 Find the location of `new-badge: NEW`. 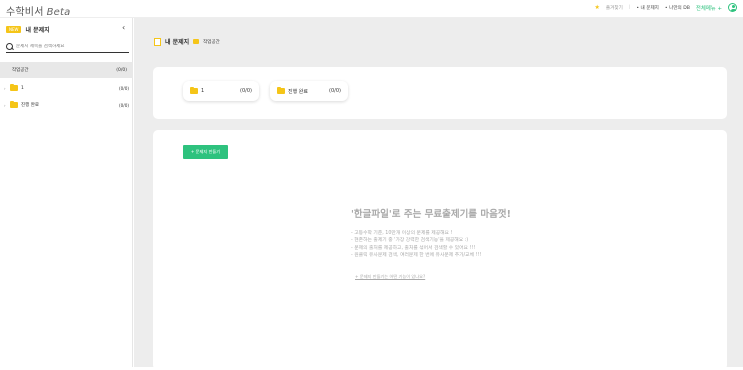

new-badge: NEW is located at coordinates (14, 29).